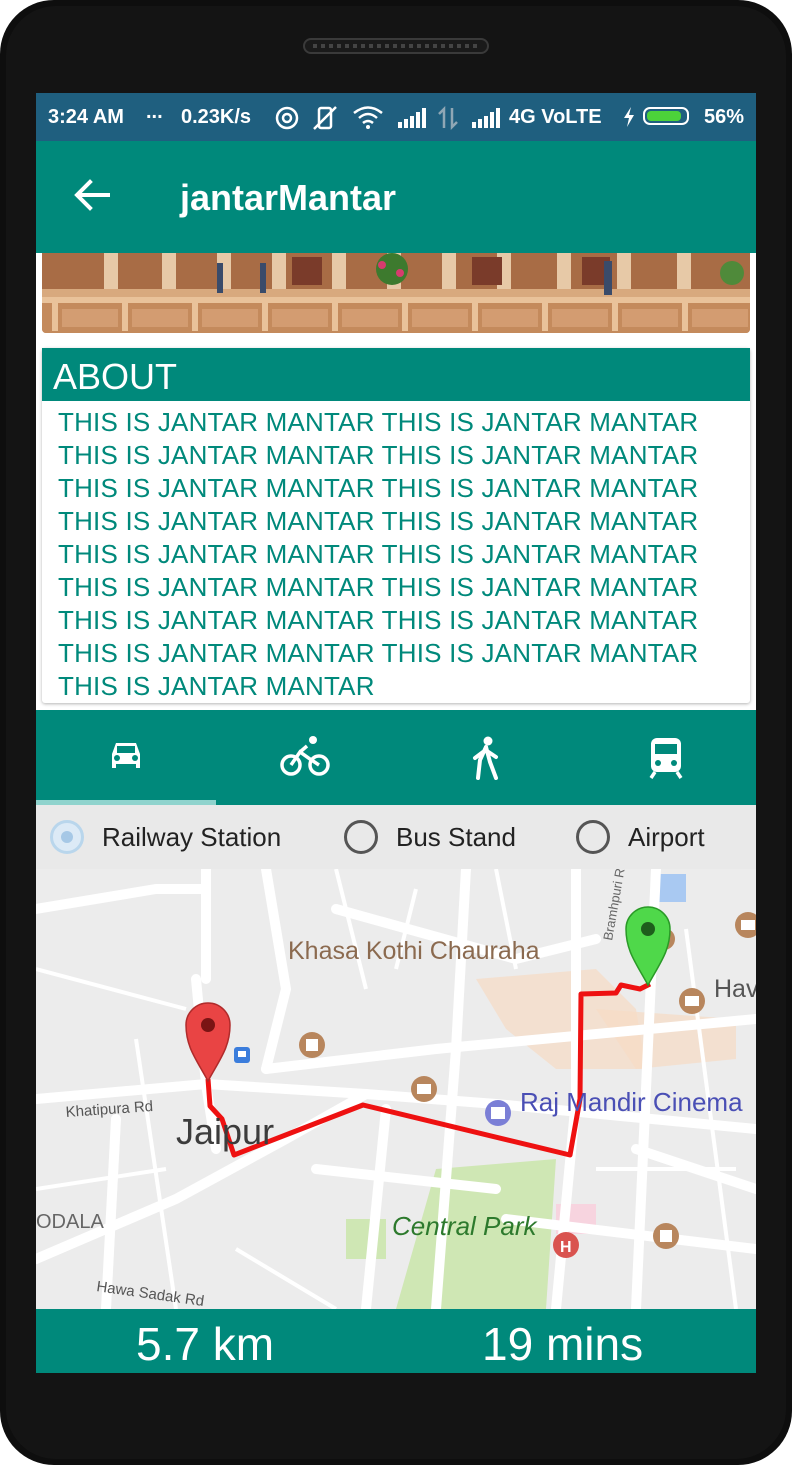 The height and width of the screenshot is (1465, 792). I want to click on map-label-city: Jaipur, so click(225, 1131).